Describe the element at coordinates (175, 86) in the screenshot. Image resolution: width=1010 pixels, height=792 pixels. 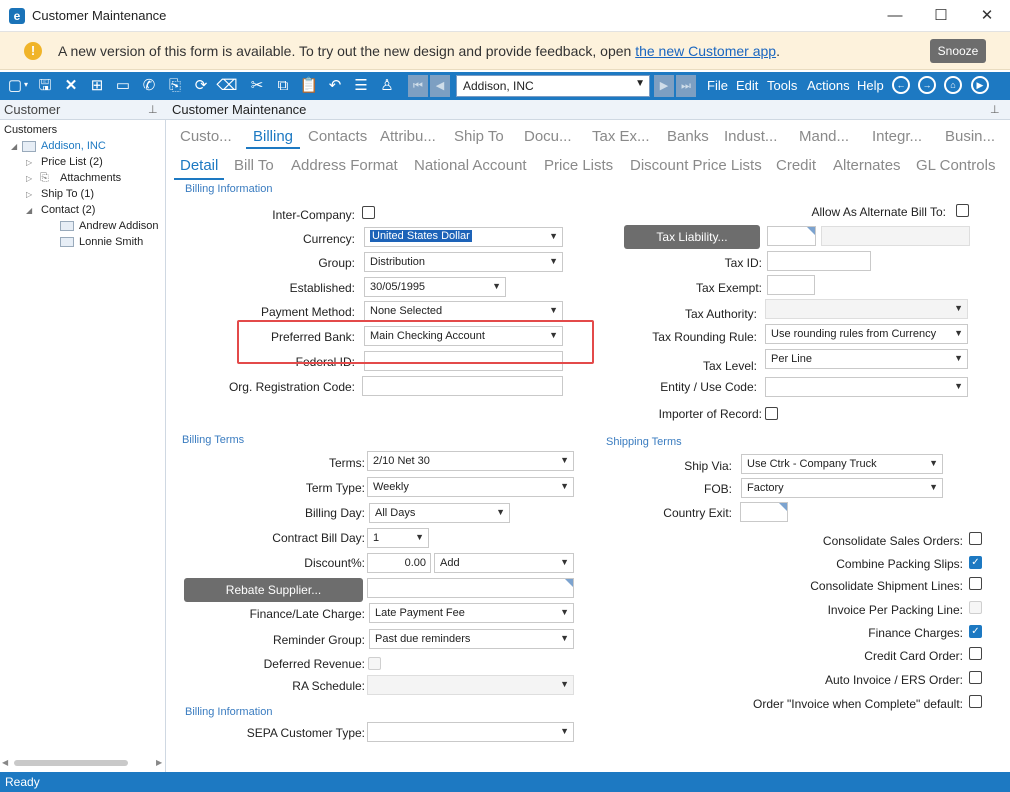
I see `attach-icon: ⎘` at that location.